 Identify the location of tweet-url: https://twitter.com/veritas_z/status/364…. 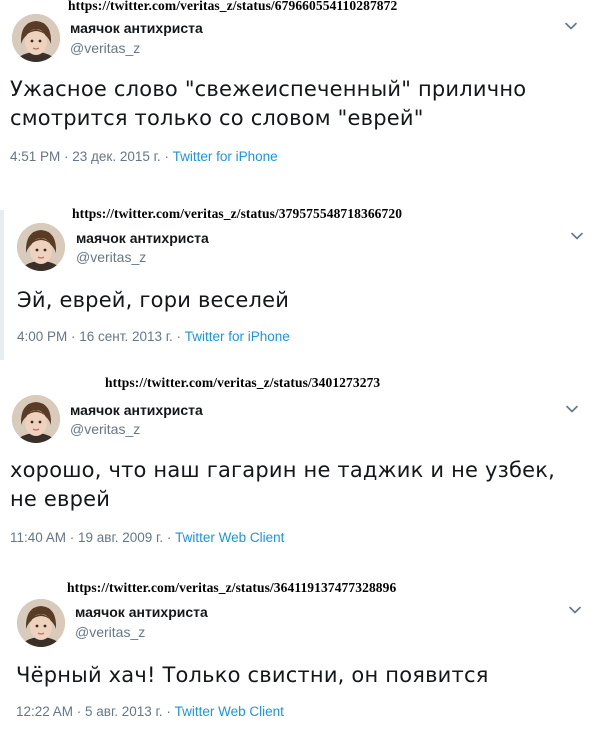
(232, 587).